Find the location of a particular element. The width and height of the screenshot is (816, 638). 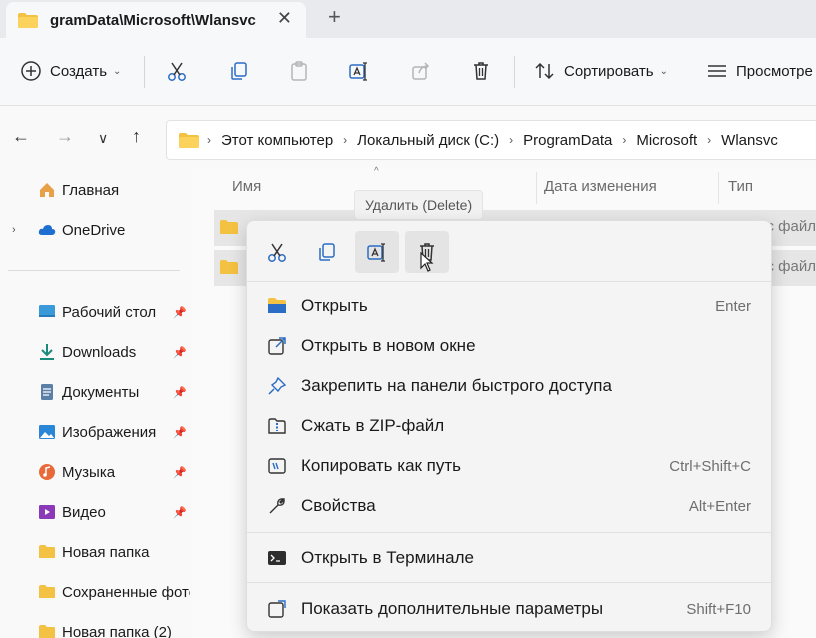

delete-tooltip: Удалить (Delete) is located at coordinates (419, 205).